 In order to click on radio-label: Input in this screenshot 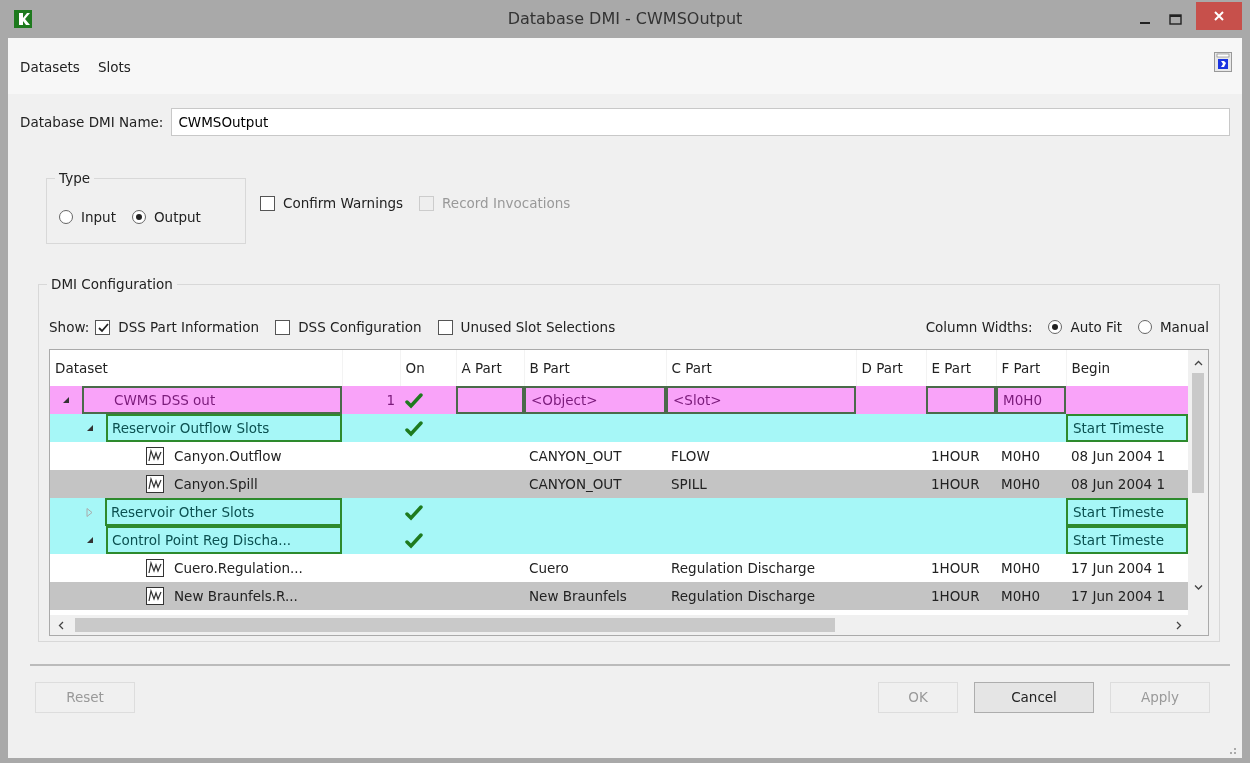, I will do `click(98, 217)`.